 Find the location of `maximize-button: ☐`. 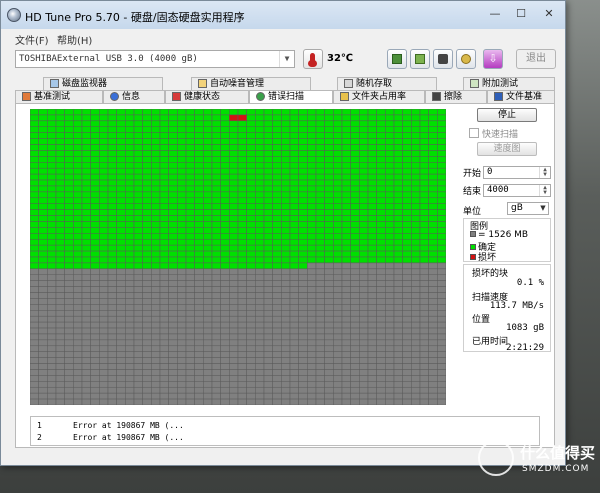

maximize-button: ☐ is located at coordinates (521, 14).